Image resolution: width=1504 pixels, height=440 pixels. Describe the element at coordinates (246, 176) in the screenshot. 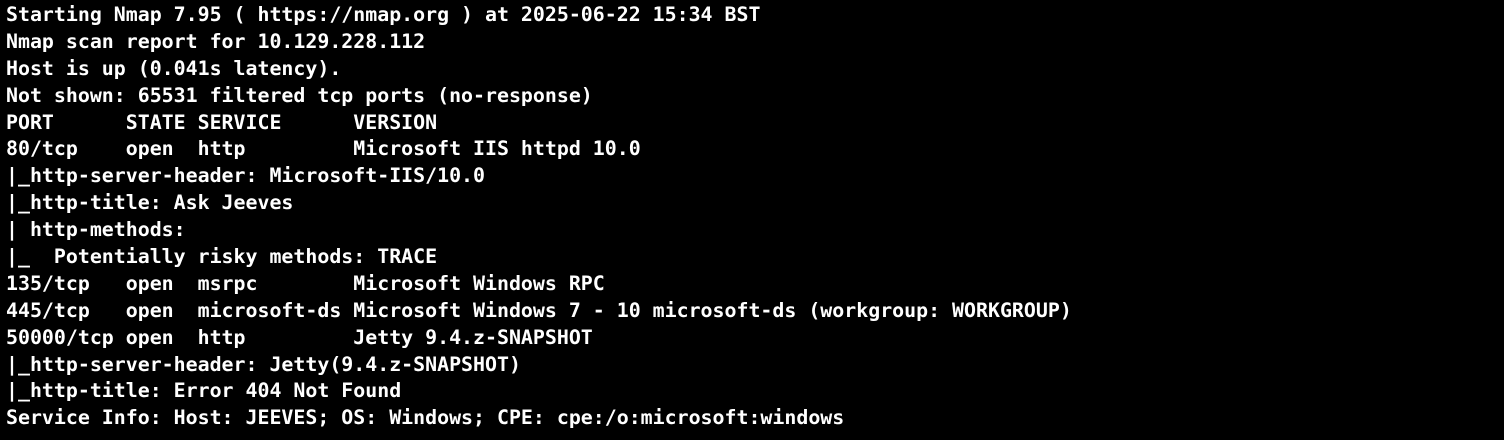

I see `script-output-line: |_http-server-header: Microsoft-IIS/10.0` at that location.